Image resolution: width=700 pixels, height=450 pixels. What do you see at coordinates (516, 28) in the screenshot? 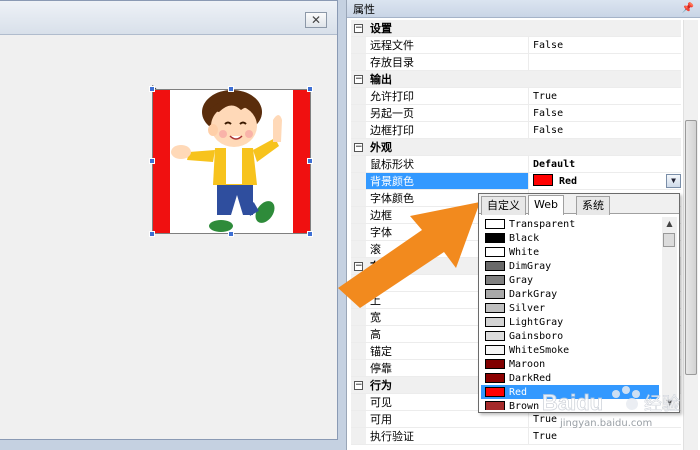
I see `property-category: − 设置` at bounding box center [516, 28].